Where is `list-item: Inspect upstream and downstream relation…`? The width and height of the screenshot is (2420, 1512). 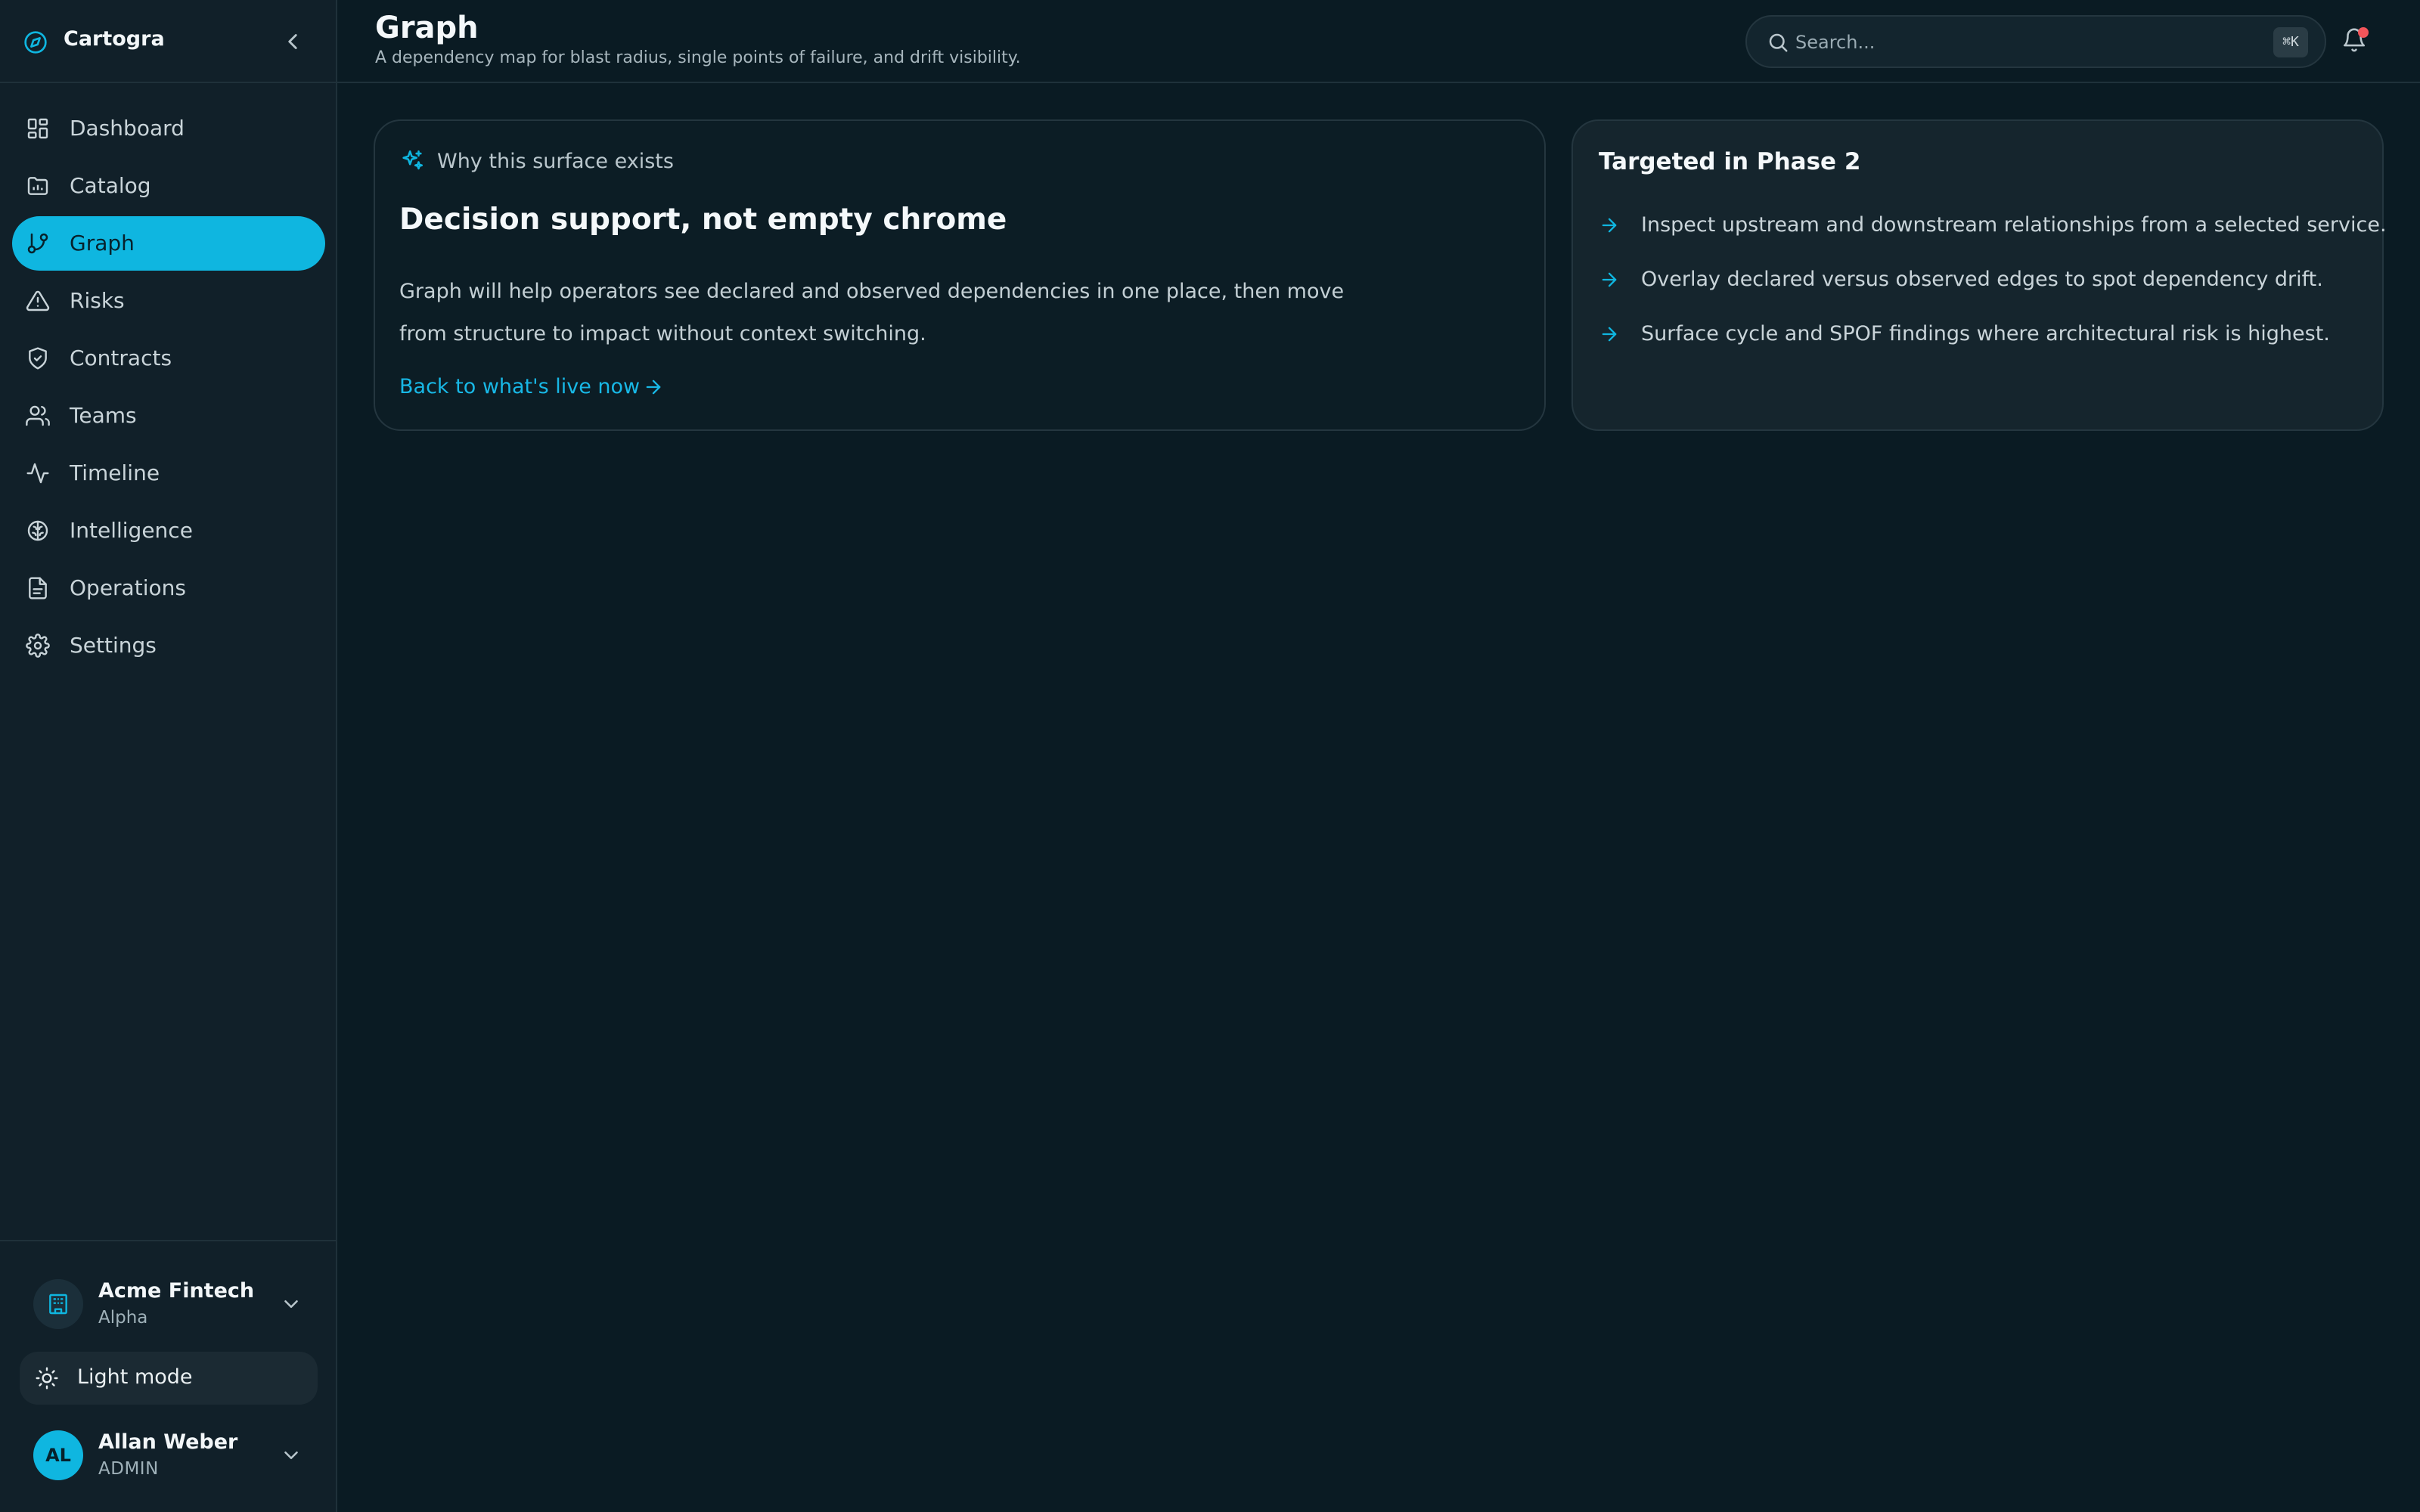
list-item: Inspect upstream and downstream relation… is located at coordinates (1993, 237).